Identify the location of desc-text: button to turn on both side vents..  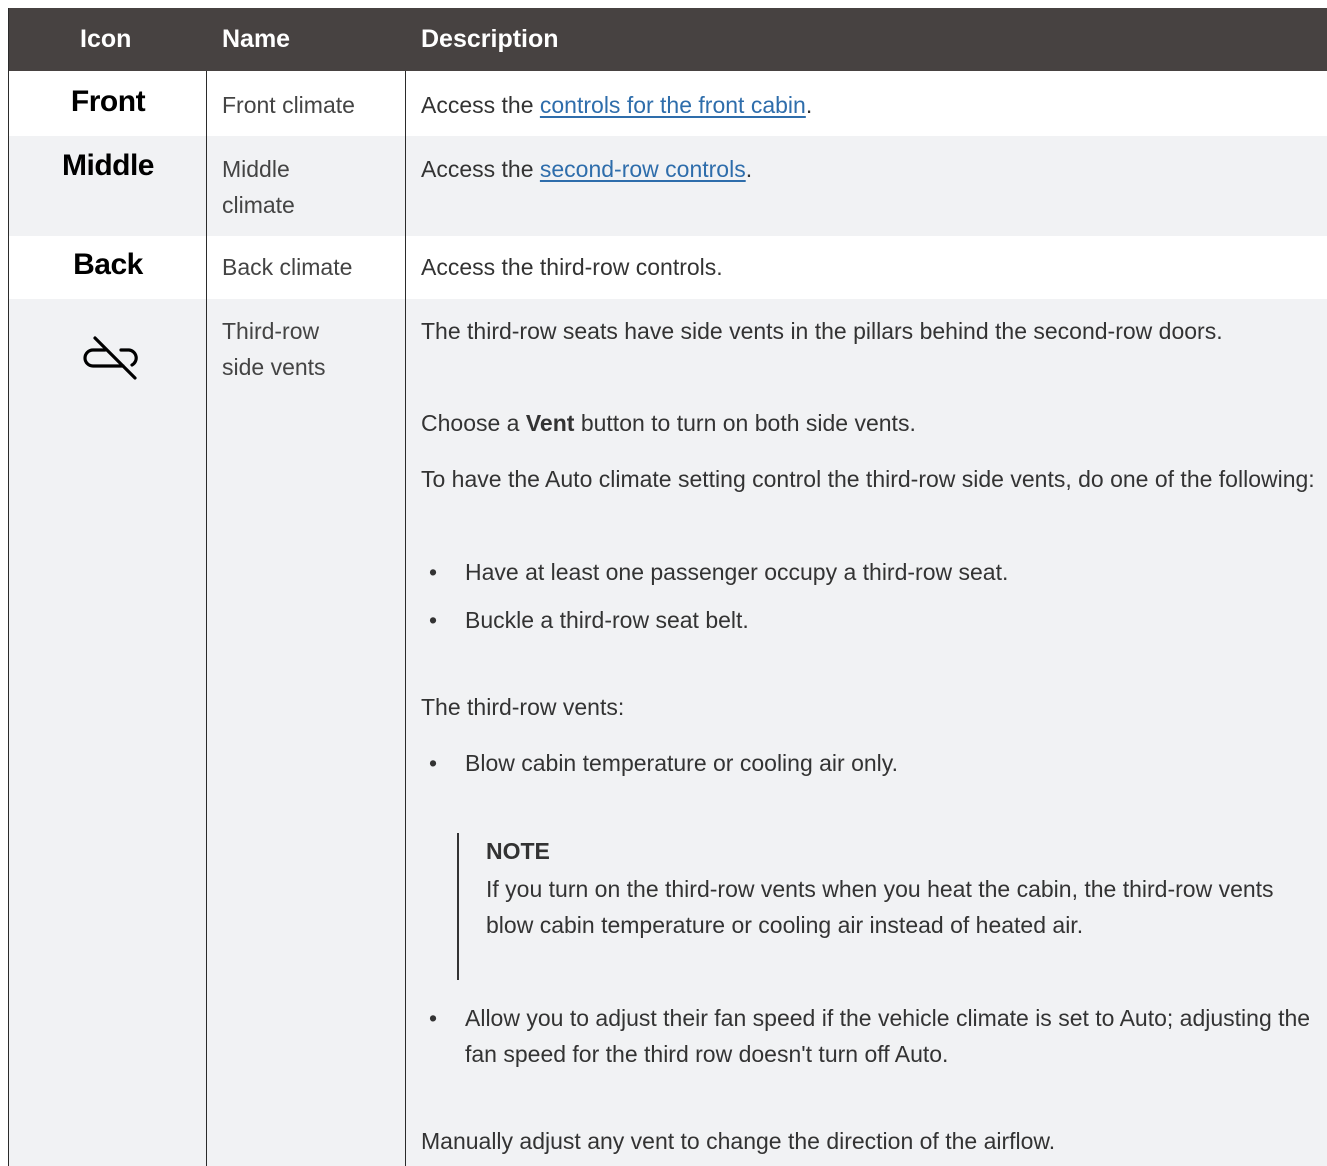
(745, 423).